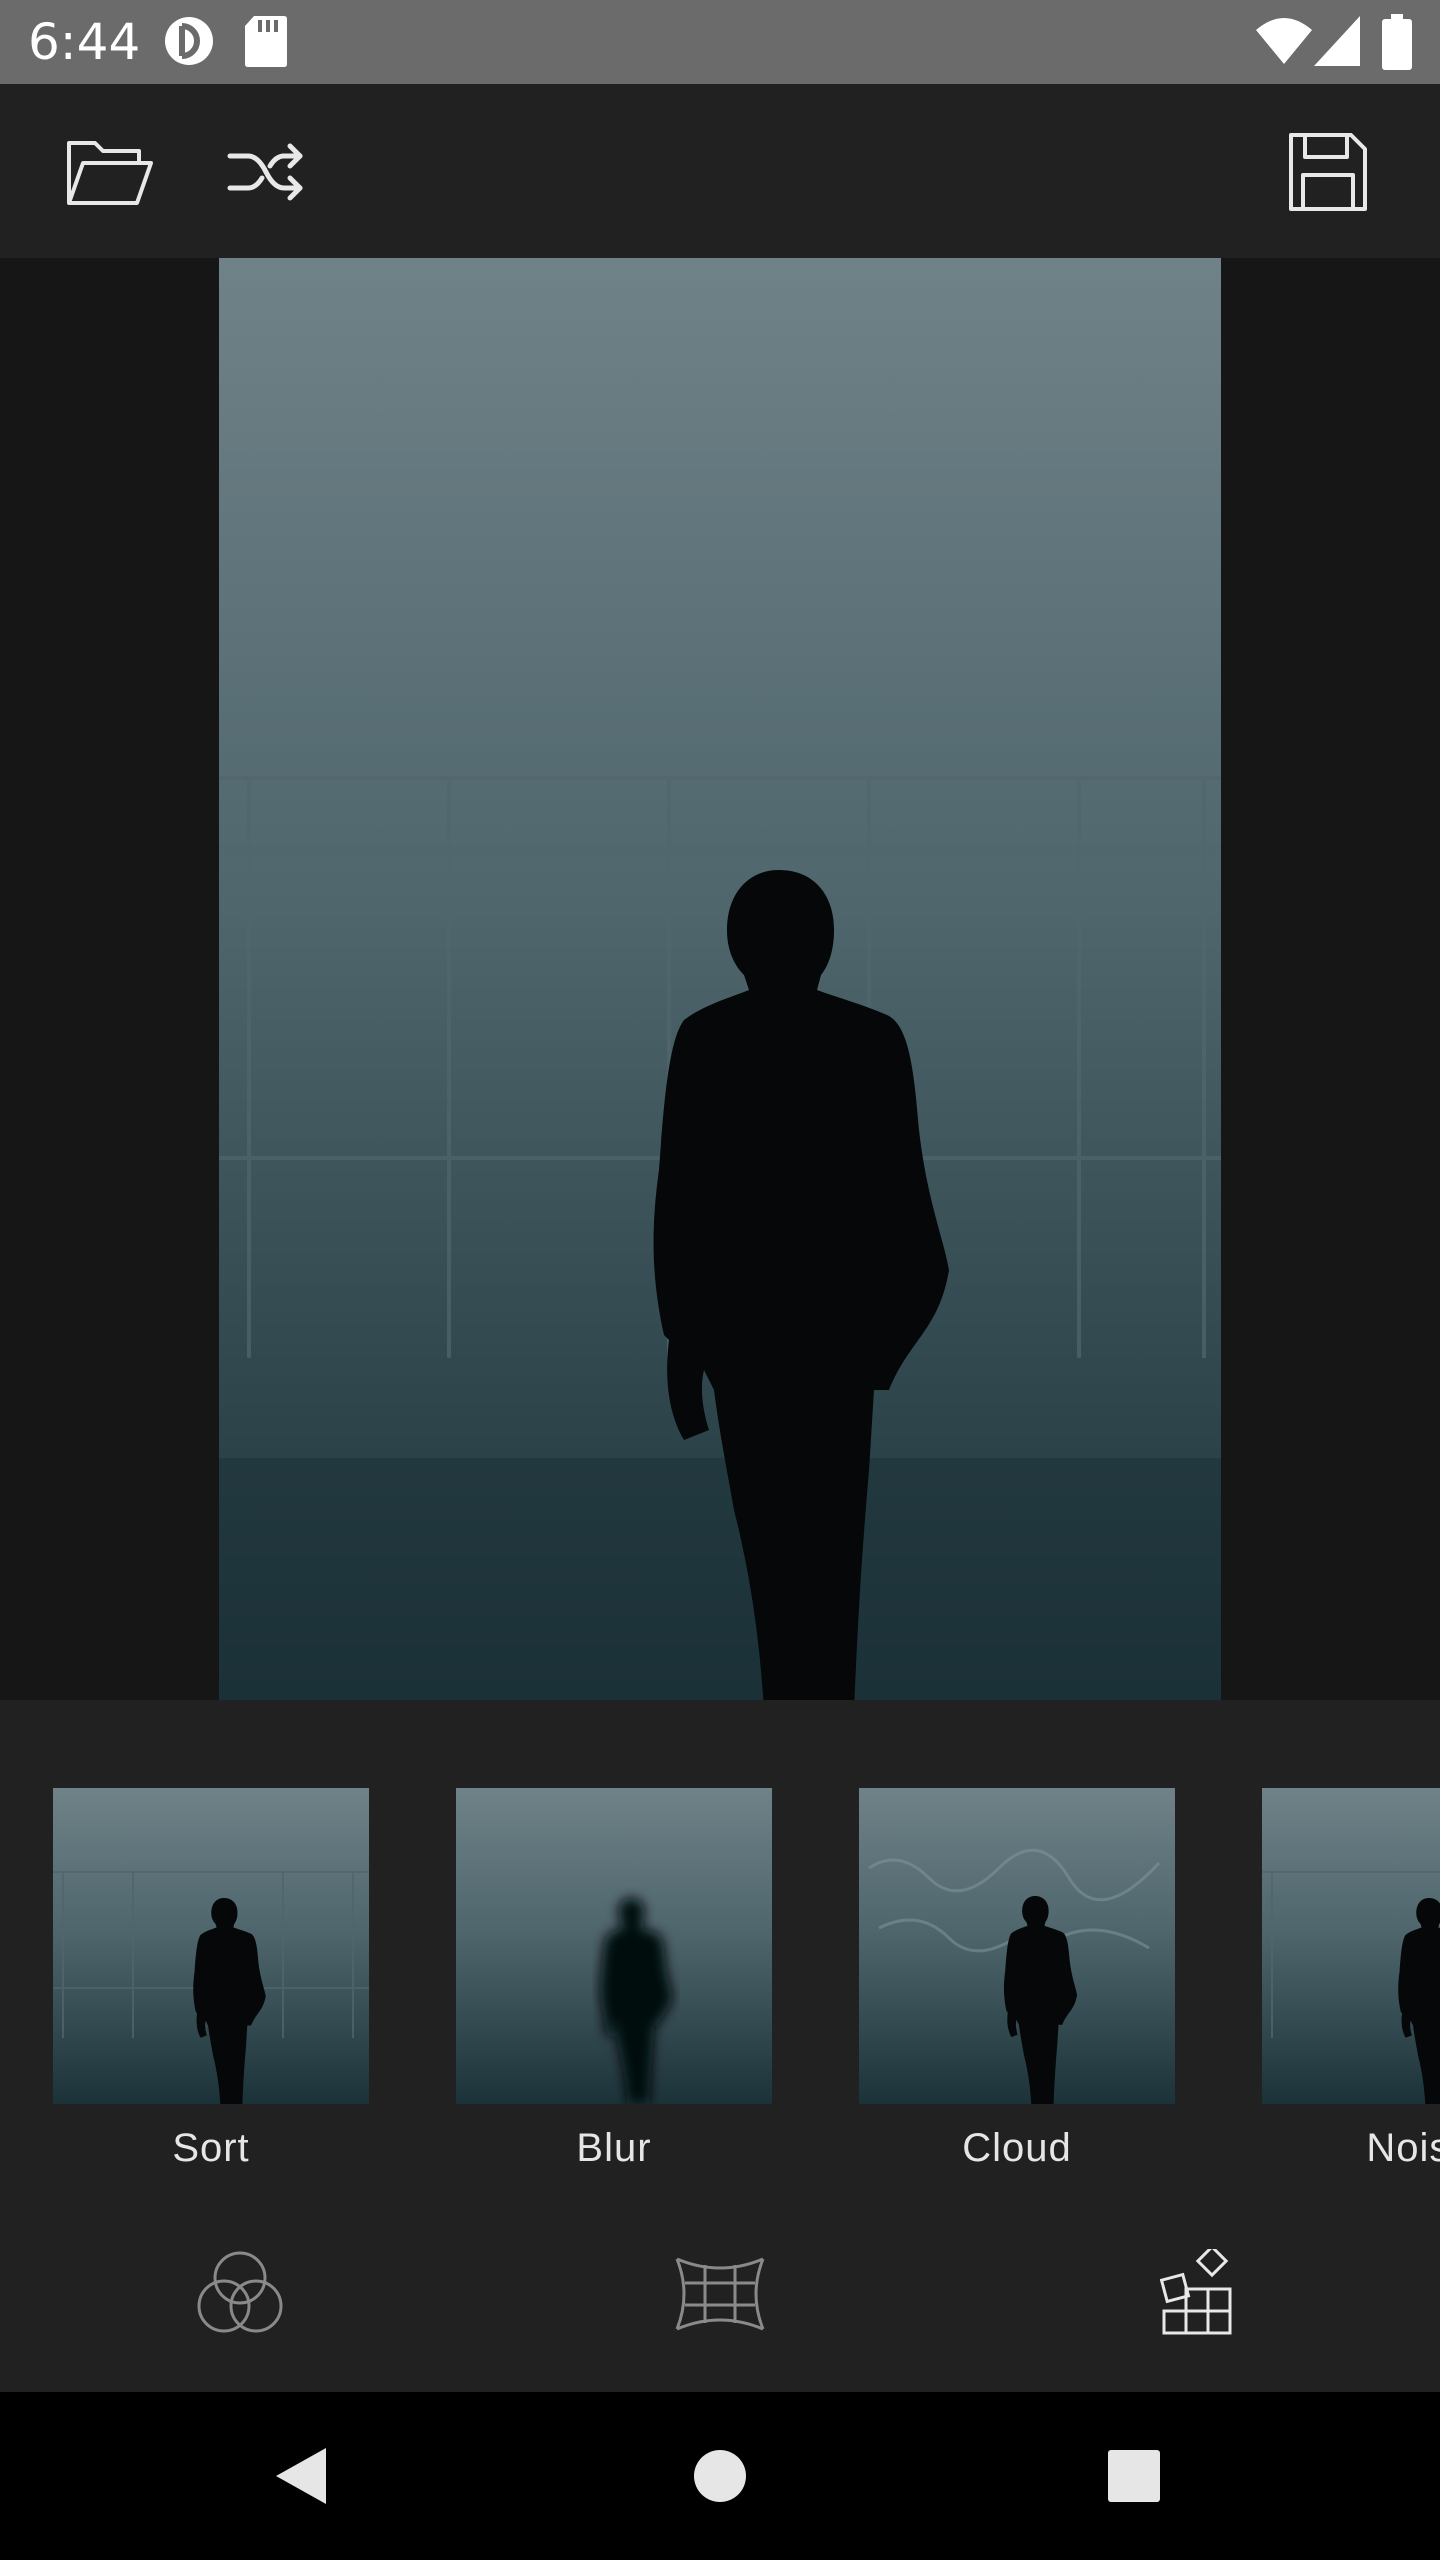  Describe the element at coordinates (1200, 2294) in the screenshot. I see `effects-blocks-icon` at that location.